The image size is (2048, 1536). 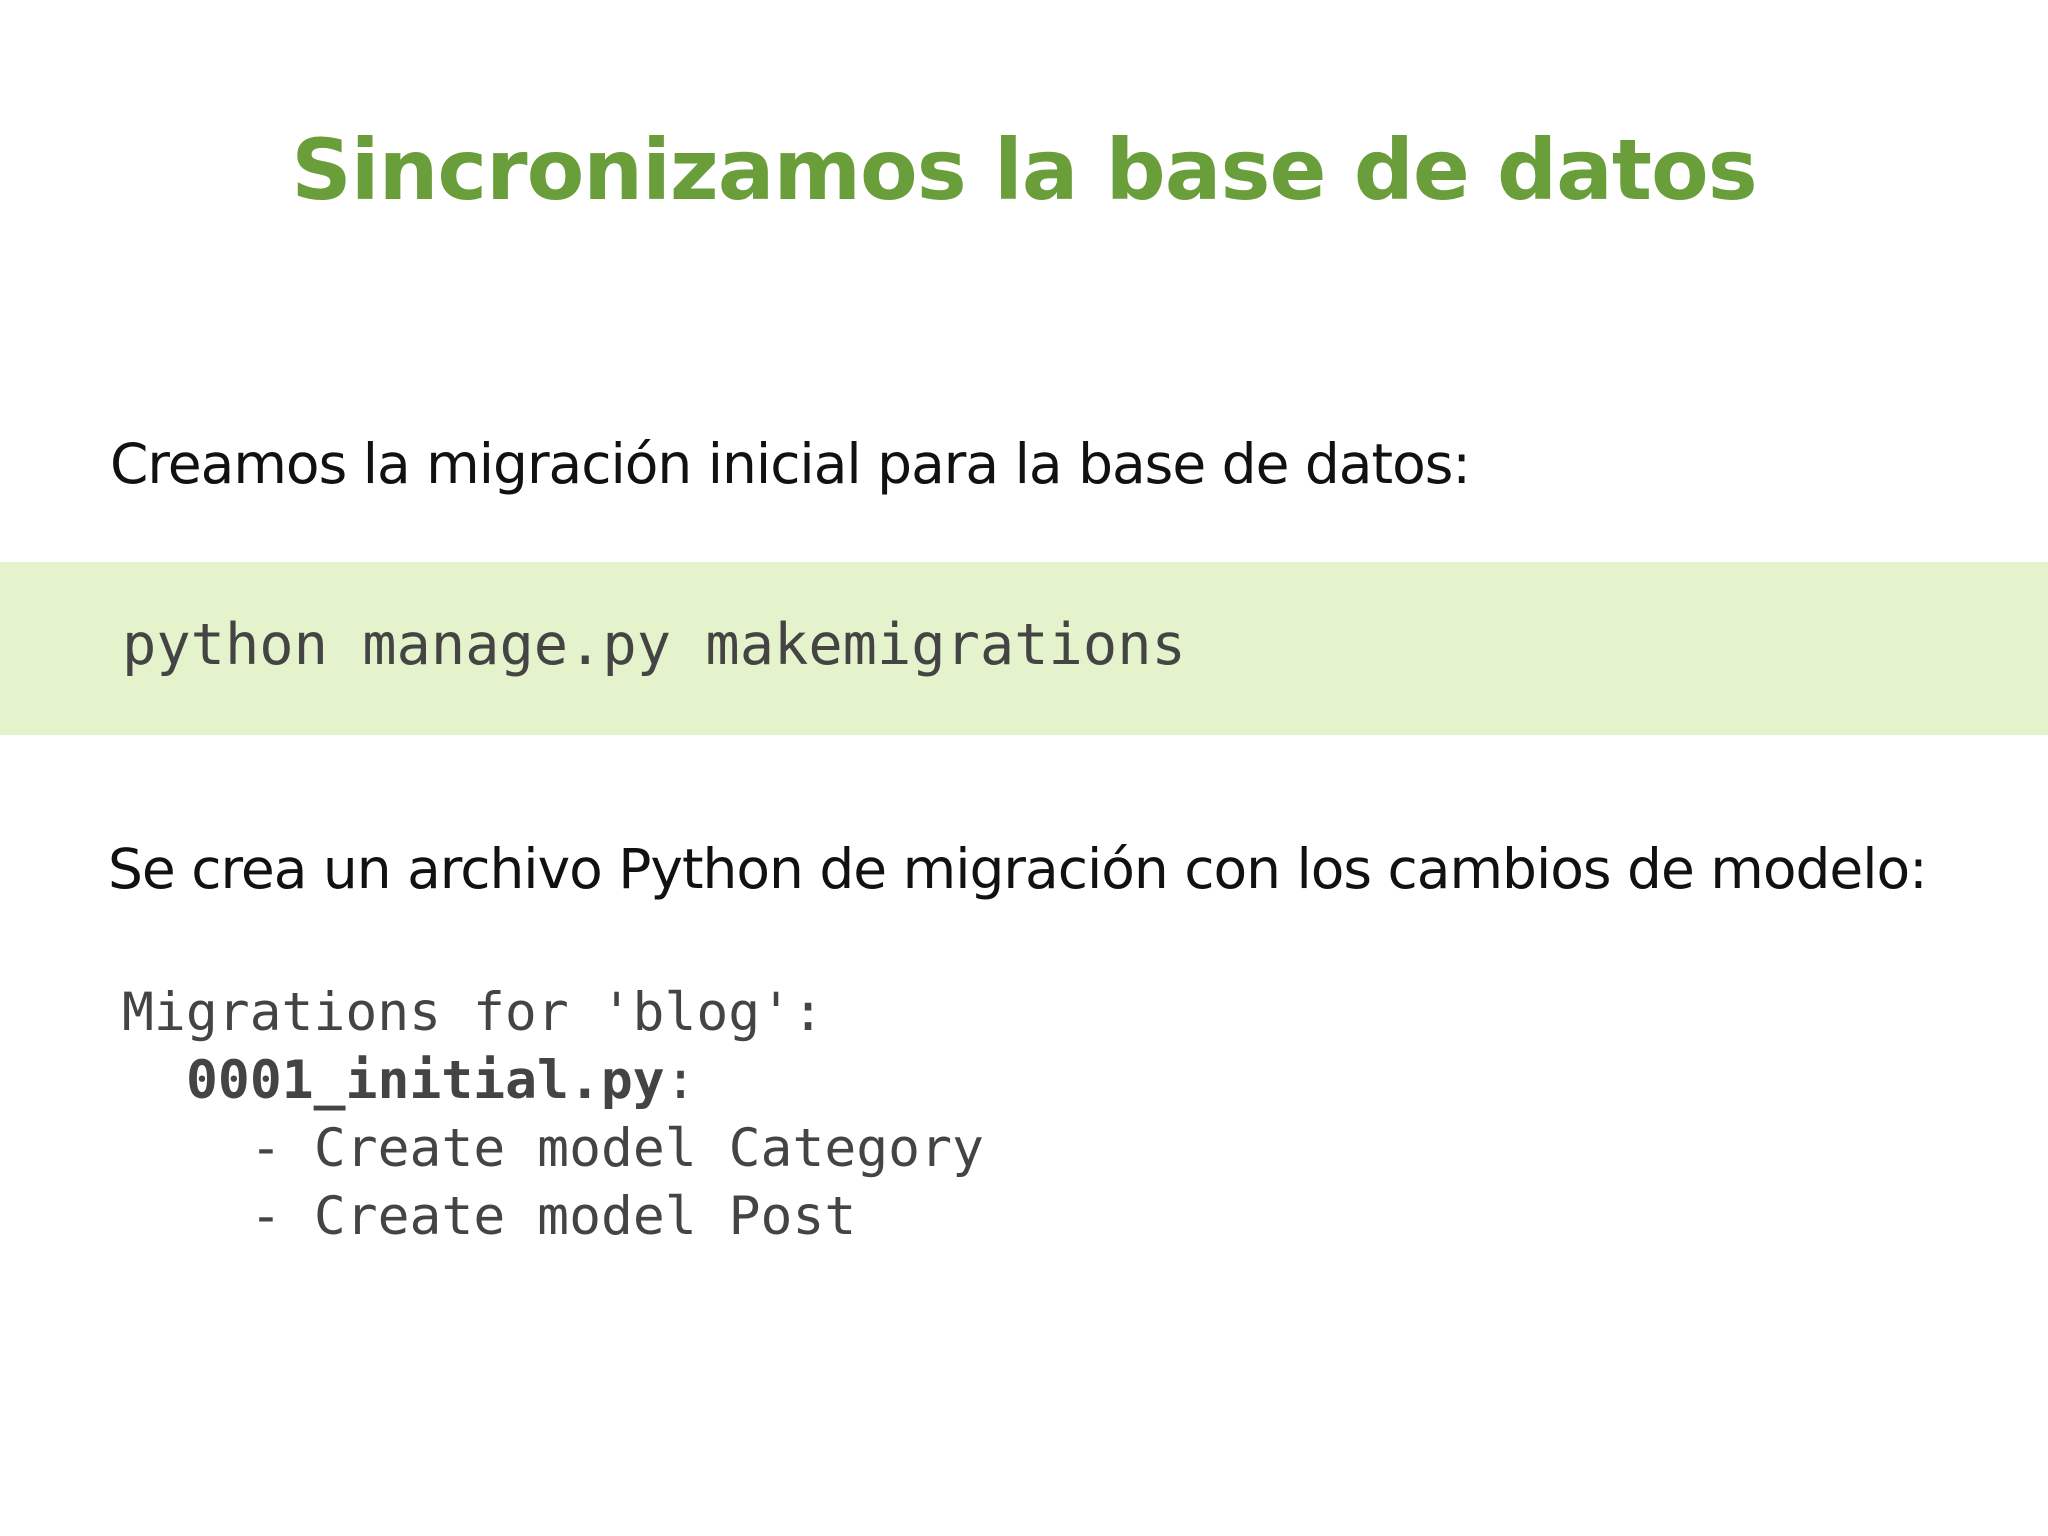 I want to click on output-header-line: Migrations for 'blog':, so click(x=473, y=1012).